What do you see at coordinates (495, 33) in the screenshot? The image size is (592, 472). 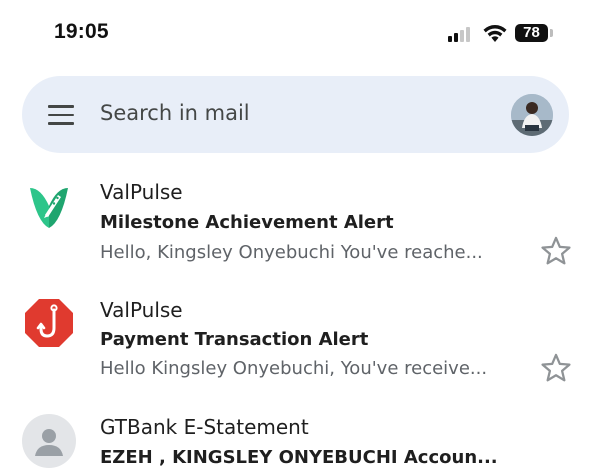 I see `wifi-icon` at bounding box center [495, 33].